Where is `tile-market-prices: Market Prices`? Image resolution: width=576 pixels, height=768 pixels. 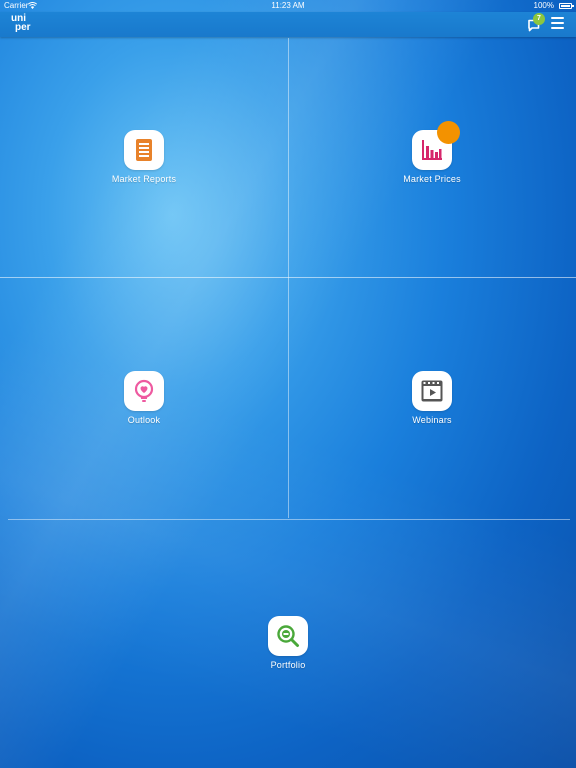
tile-market-prices: Market Prices is located at coordinates (432, 157).